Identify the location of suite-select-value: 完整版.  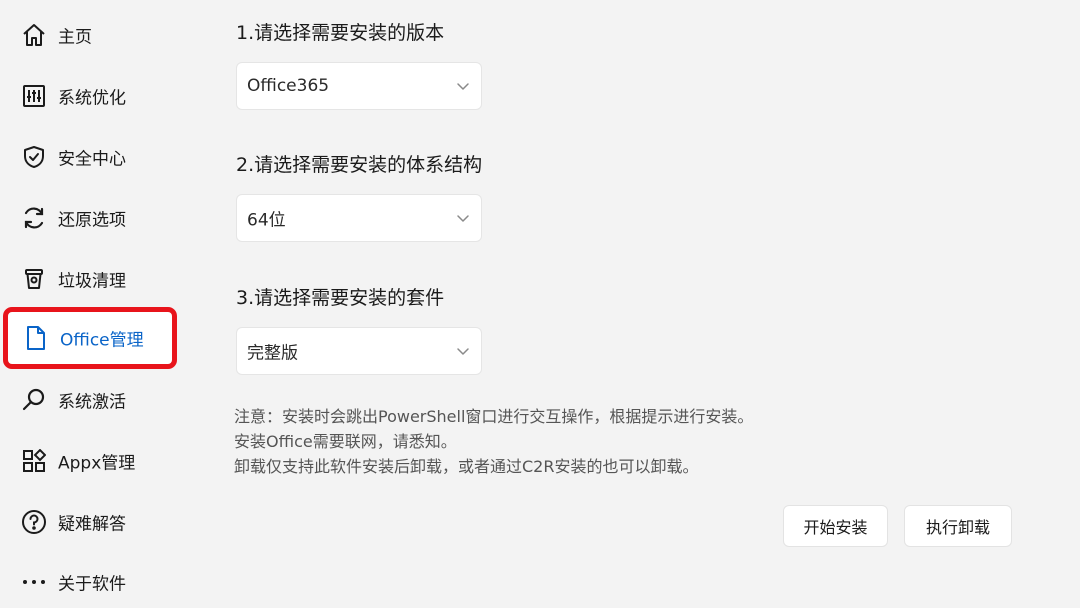
(272, 353).